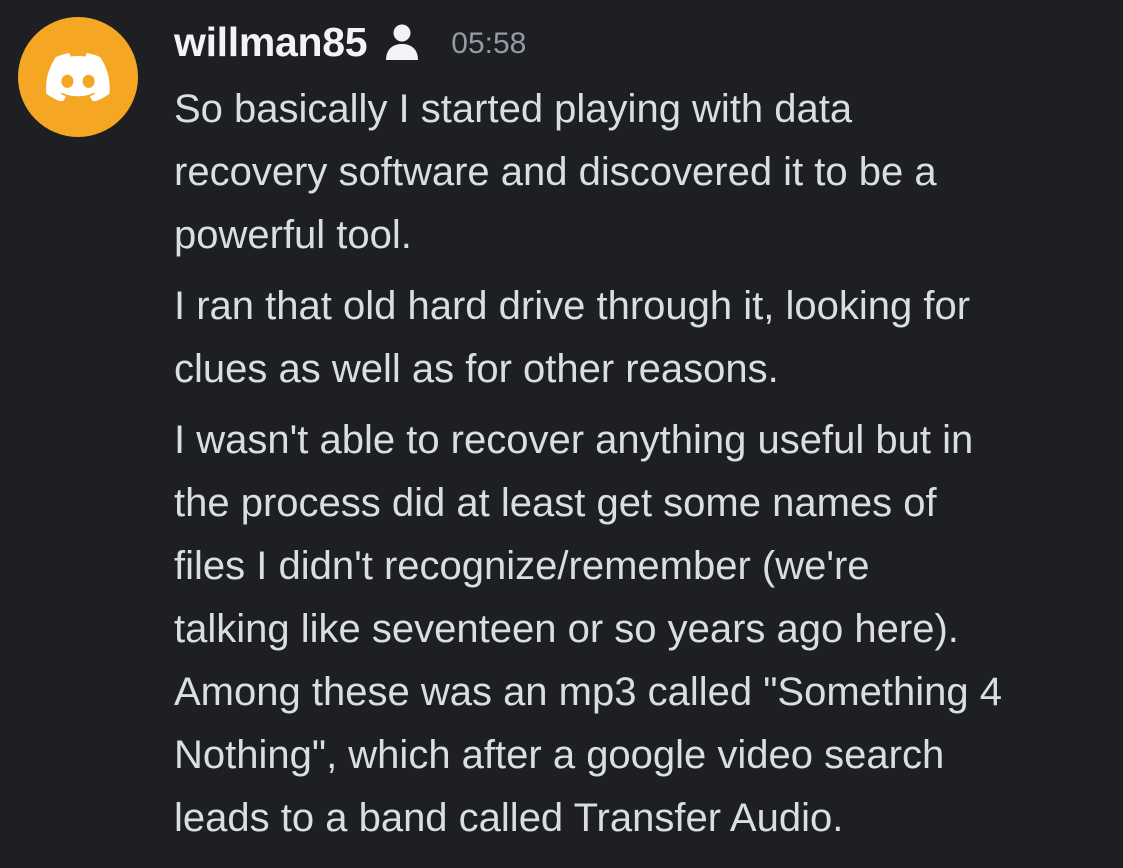 The width and height of the screenshot is (1123, 868). Describe the element at coordinates (488, 42) in the screenshot. I see `timestamp: 05:58` at that location.